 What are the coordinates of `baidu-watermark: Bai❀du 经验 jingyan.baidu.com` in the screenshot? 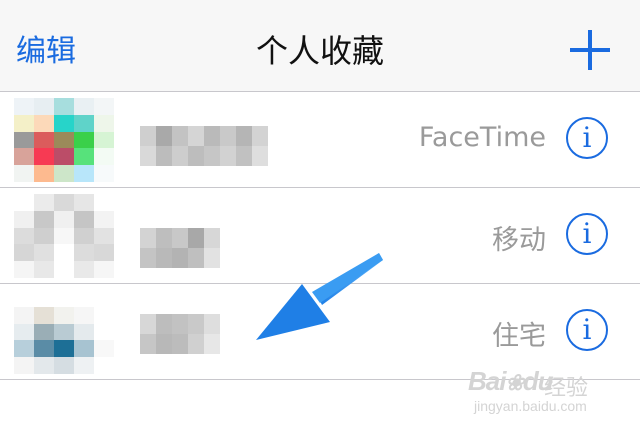 It's located at (528, 390).